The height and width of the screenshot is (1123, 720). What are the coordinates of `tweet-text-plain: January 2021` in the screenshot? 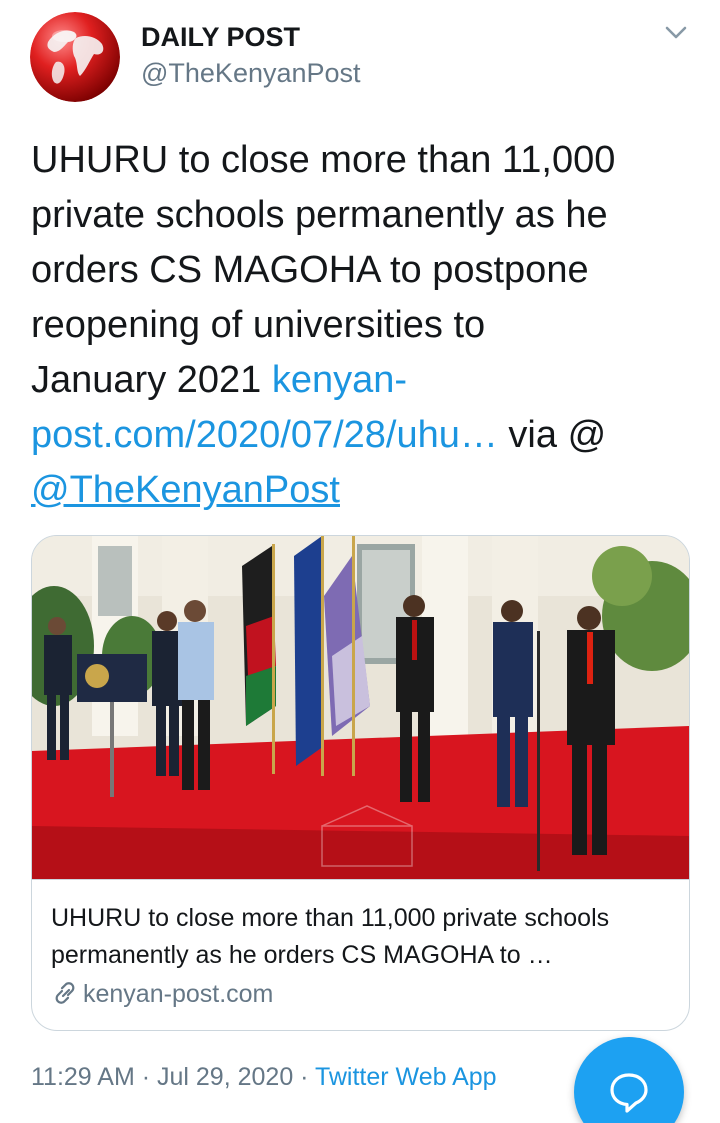 It's located at (151, 380).